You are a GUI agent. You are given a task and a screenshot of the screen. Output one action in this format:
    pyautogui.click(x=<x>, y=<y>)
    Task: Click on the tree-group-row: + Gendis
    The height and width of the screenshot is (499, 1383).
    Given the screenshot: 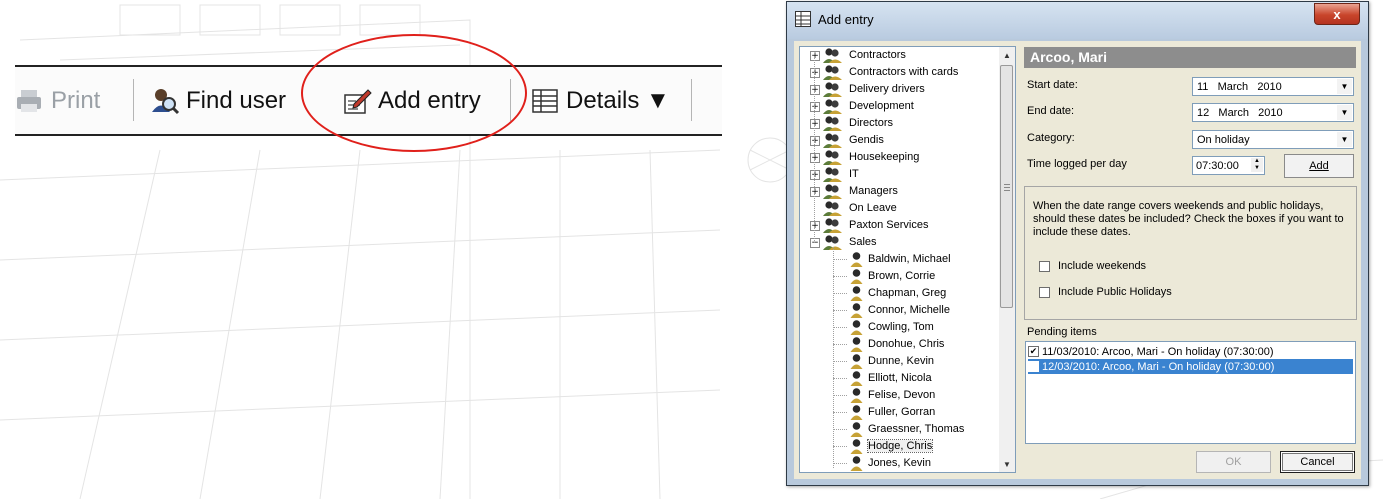 What is the action you would take?
    pyautogui.click(x=899, y=140)
    